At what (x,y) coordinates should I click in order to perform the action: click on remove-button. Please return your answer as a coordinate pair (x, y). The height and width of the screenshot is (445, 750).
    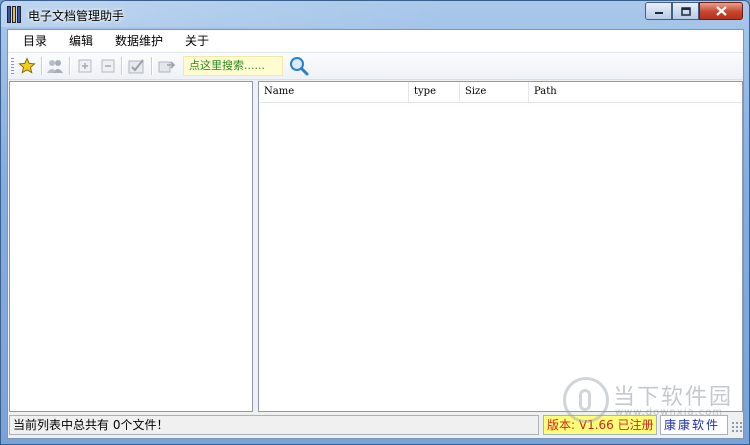
    Looking at the image, I should click on (108, 66).